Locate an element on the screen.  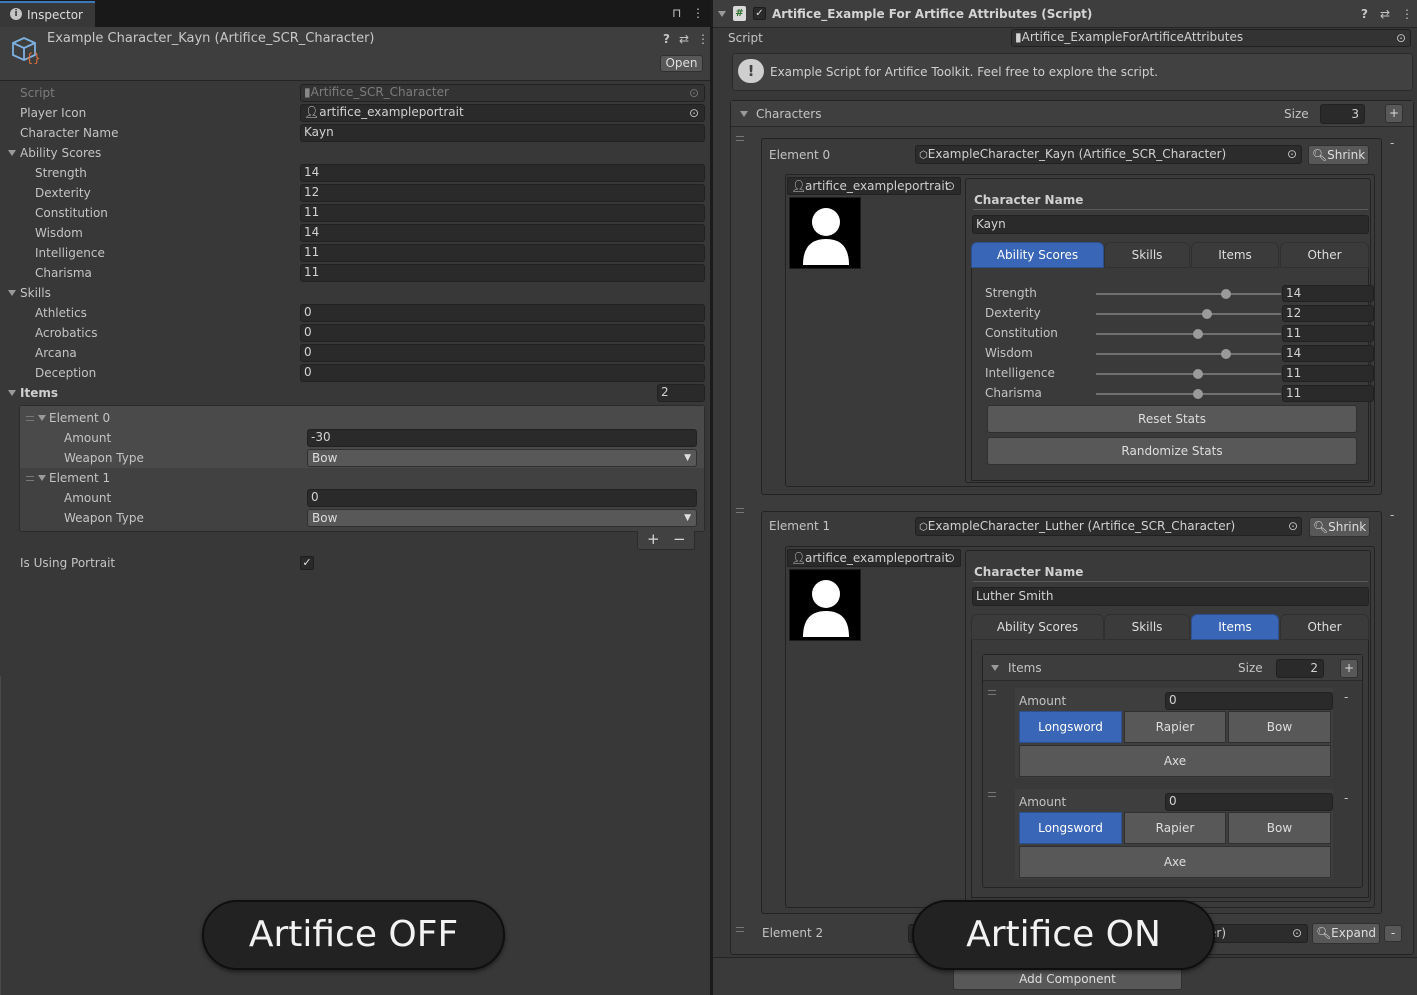
element-0-shrink-button: 🔍︎Shrink is located at coordinates (1338, 155).